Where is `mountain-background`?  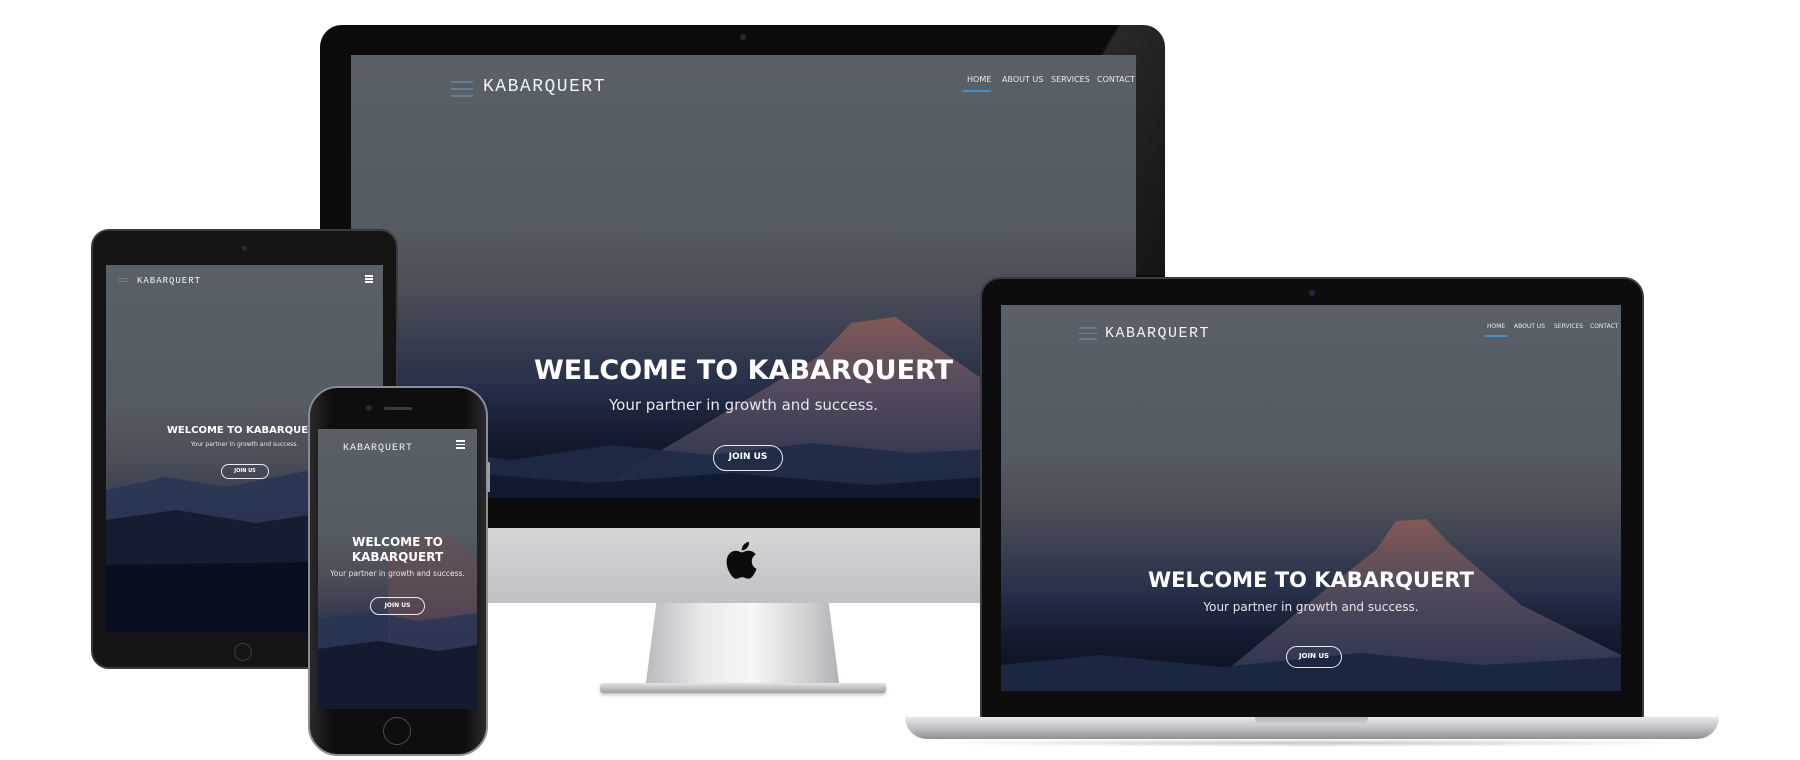 mountain-background is located at coordinates (1311, 605).